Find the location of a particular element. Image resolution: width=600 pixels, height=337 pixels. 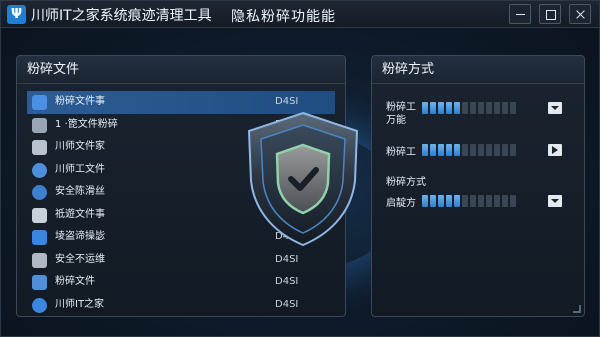

option-1-level-bar is located at coordinates (469, 108).